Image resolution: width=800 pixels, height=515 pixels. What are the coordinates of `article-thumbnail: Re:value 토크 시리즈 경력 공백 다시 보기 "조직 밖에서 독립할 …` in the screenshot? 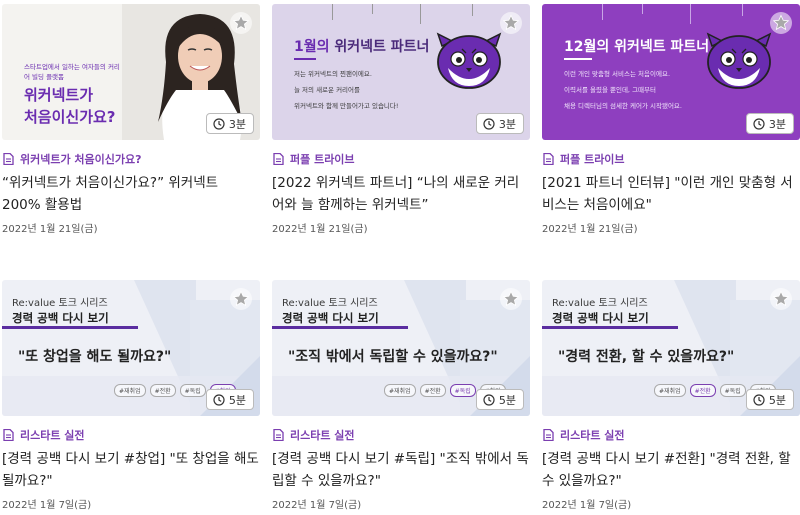 It's located at (401, 348).